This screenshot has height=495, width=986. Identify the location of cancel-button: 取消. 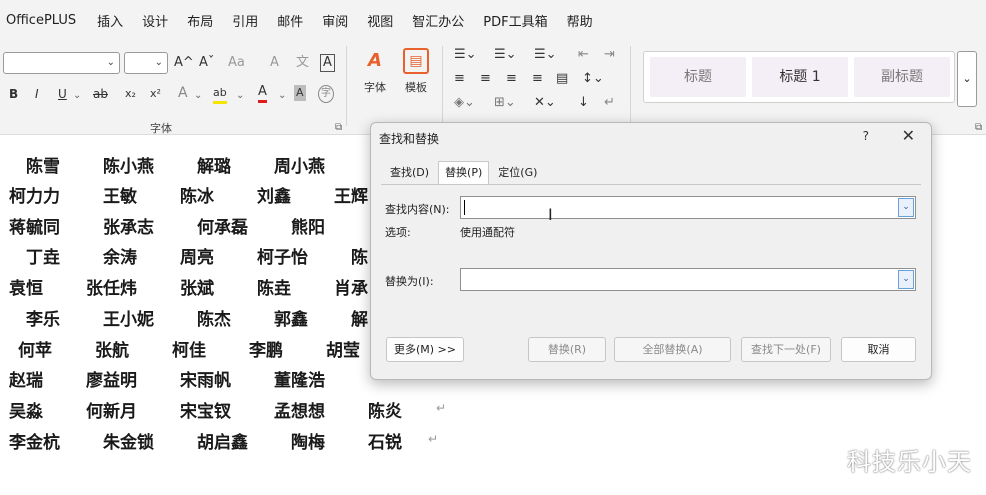
(878, 349).